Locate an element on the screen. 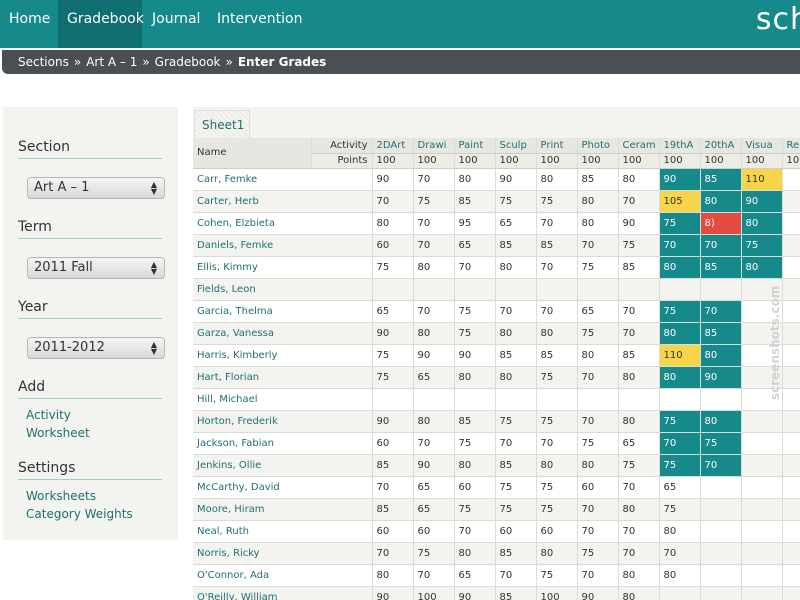 This screenshot has height=600, width=800. student-name: Horton, Frederik is located at coordinates (283, 421).